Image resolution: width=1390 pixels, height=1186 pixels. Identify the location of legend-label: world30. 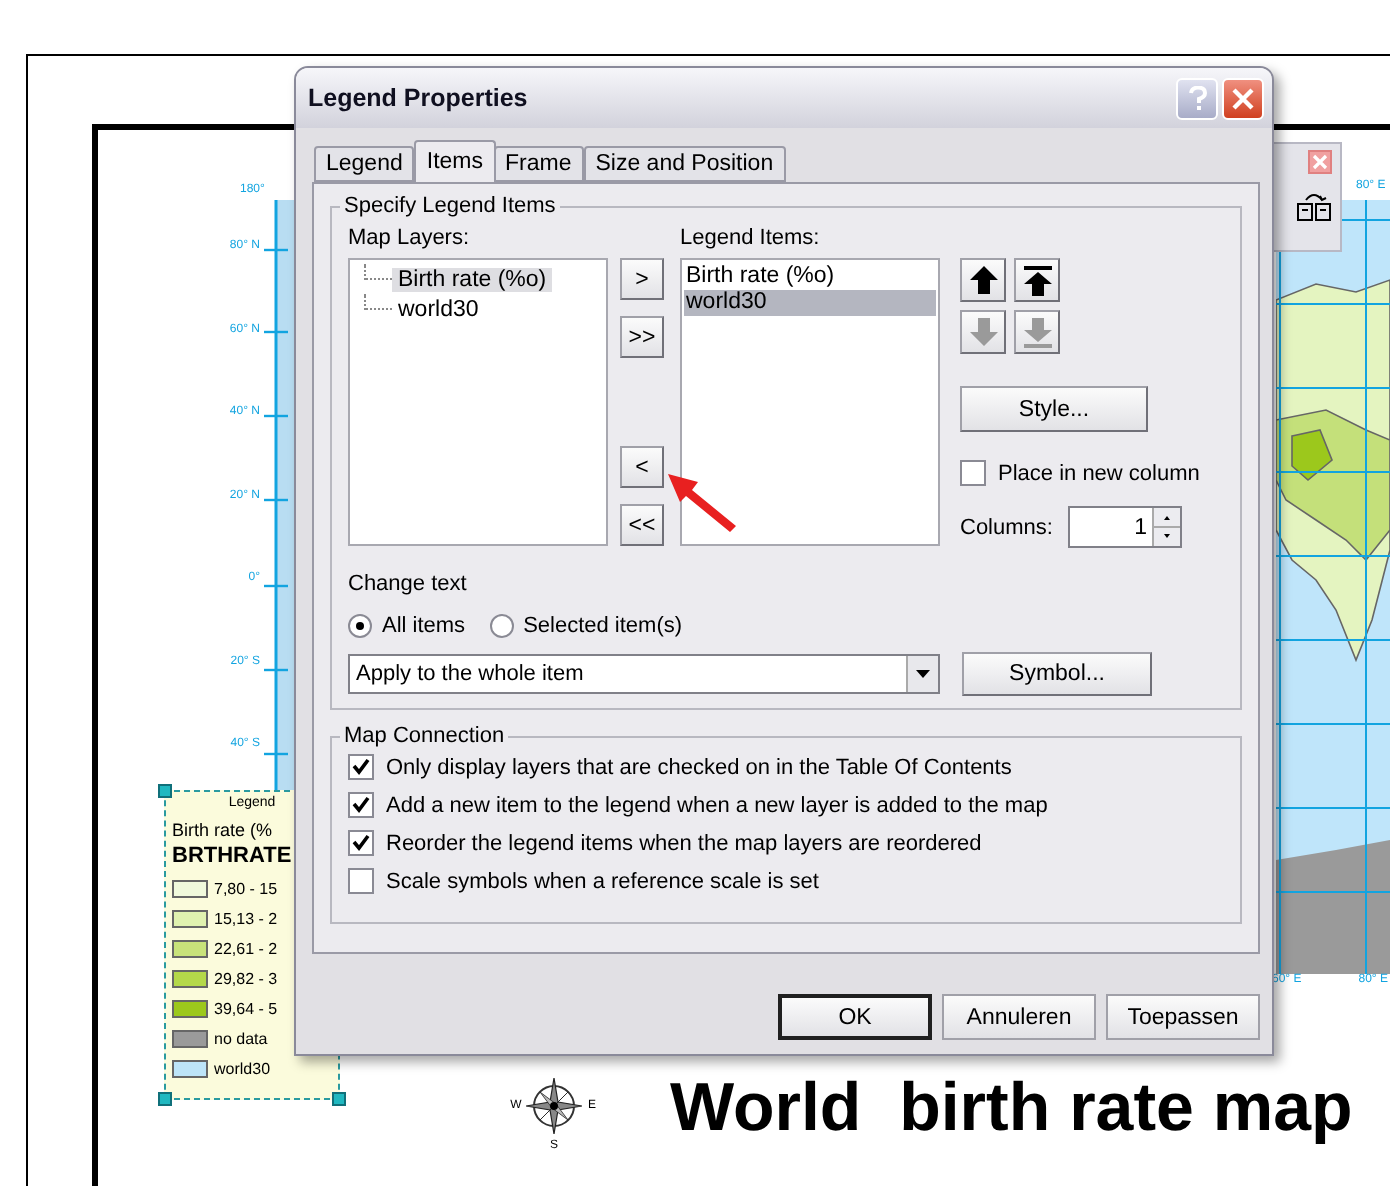
(242, 1069).